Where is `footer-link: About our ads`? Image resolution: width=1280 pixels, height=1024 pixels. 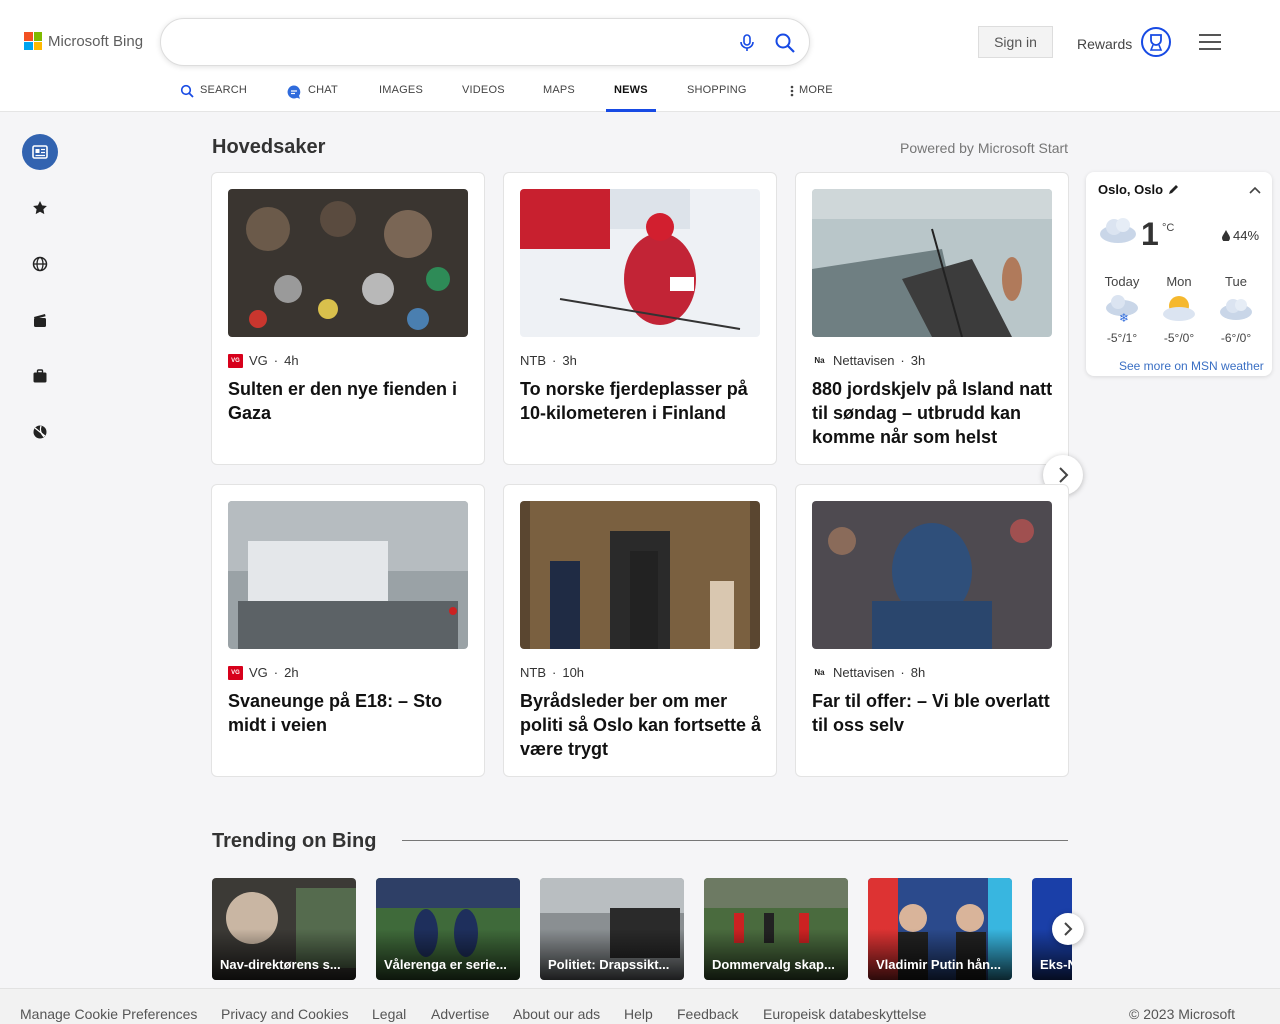
footer-link: About our ads is located at coordinates (556, 1014).